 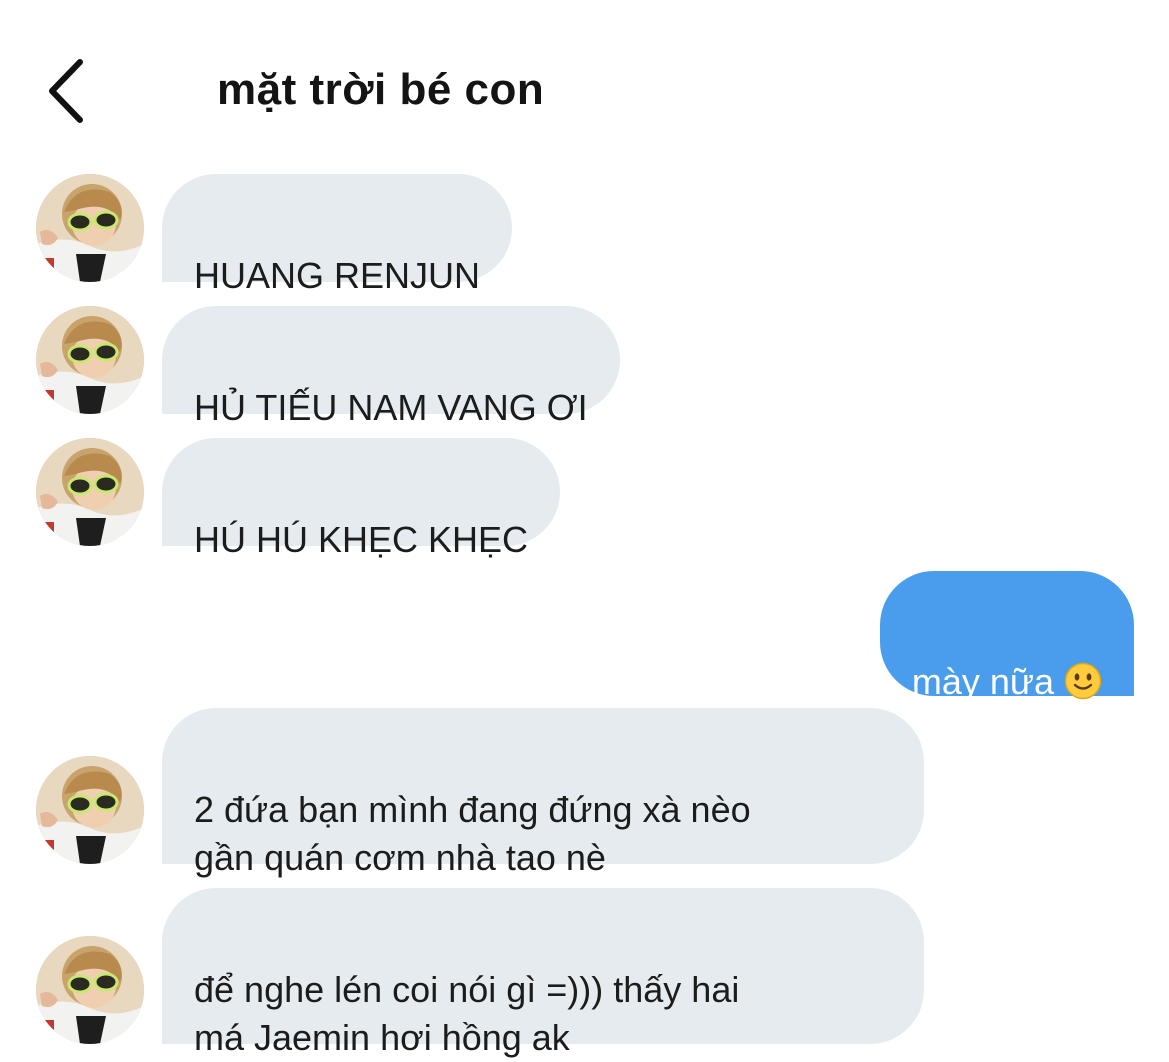 What do you see at coordinates (1083, 681) in the screenshot?
I see `slightly-smiling-face-icon` at bounding box center [1083, 681].